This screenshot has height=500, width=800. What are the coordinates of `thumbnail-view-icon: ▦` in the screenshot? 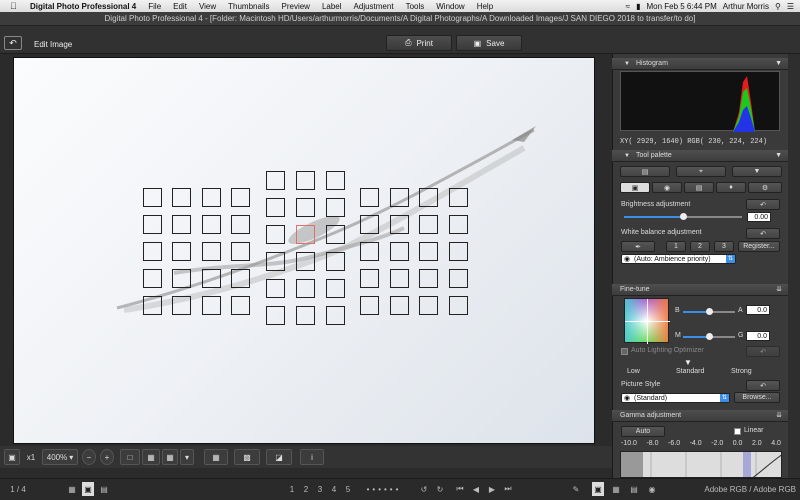 It's located at (72, 489).